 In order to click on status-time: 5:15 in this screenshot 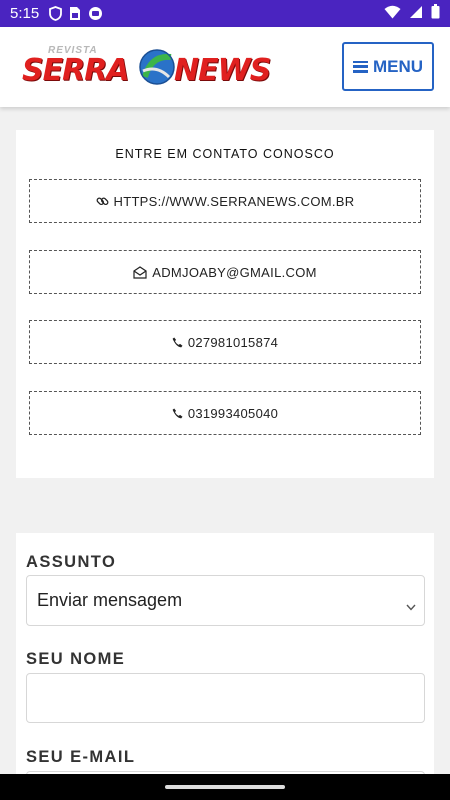, I will do `click(25, 13)`.